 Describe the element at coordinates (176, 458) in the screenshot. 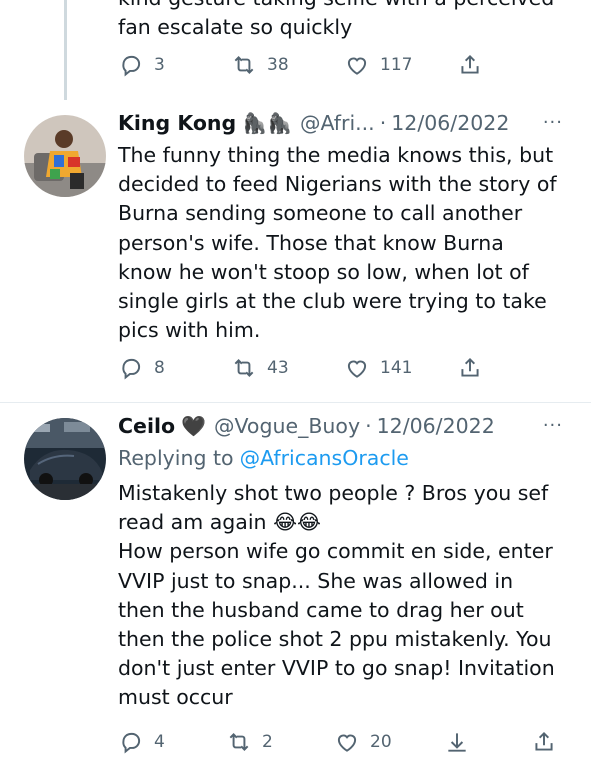

I see `replying-to-label: Replying to` at that location.